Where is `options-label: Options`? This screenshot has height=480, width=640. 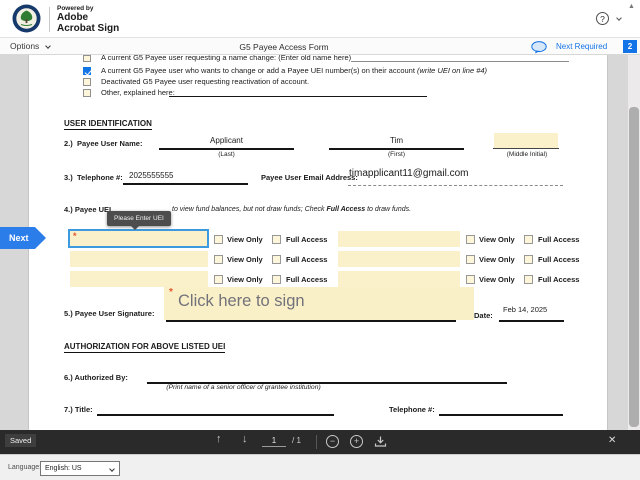
options-label: Options is located at coordinates (25, 46).